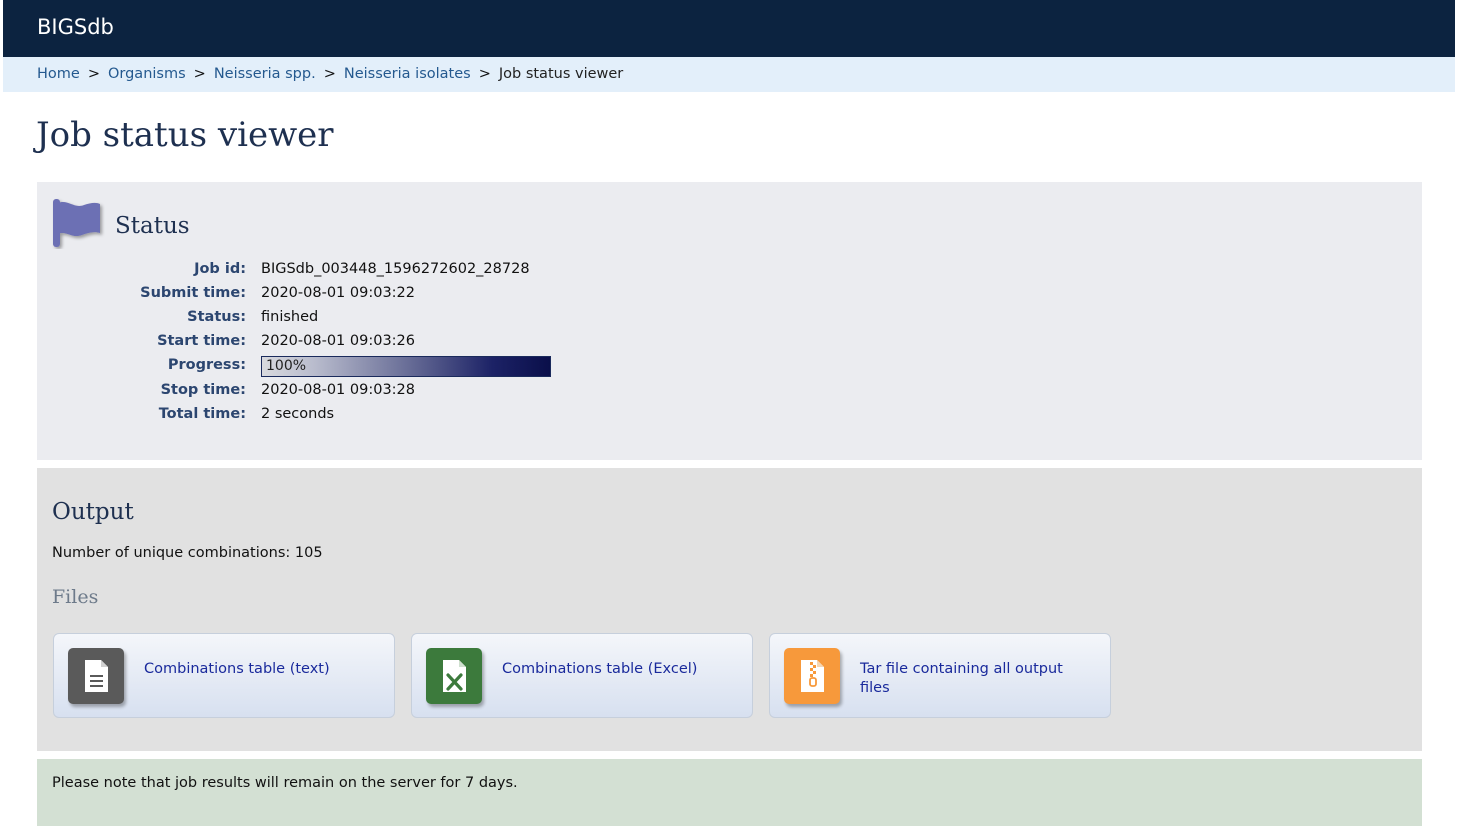 This screenshot has height=834, width=1458. I want to click on header-bar: BIGSdb, so click(729, 28).